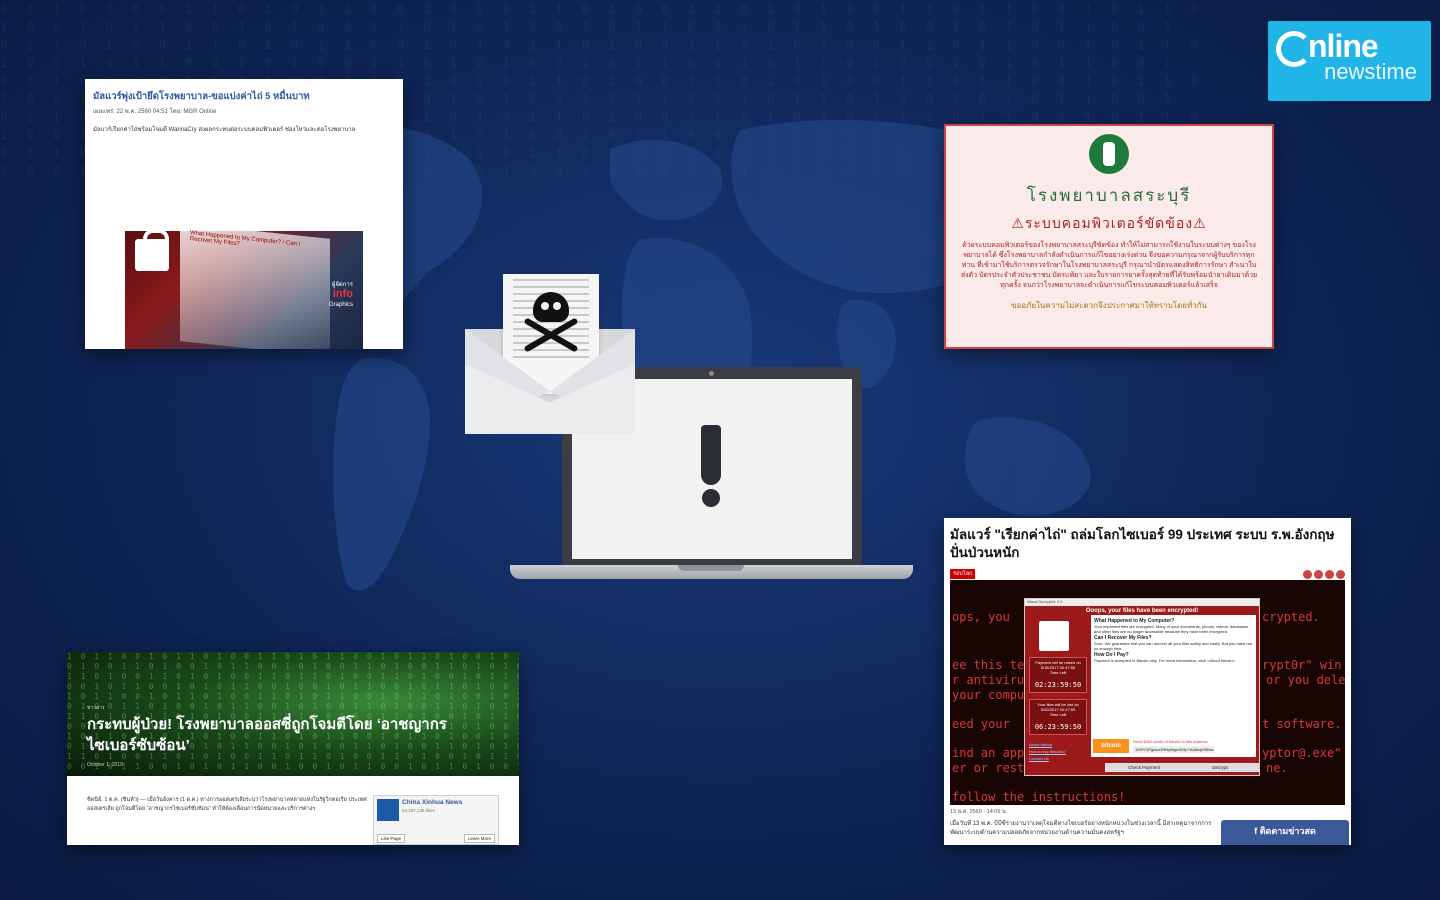 The image size is (1440, 900). What do you see at coordinates (388, 810) in the screenshot?
I see `xinhua-thumbnail` at bounding box center [388, 810].